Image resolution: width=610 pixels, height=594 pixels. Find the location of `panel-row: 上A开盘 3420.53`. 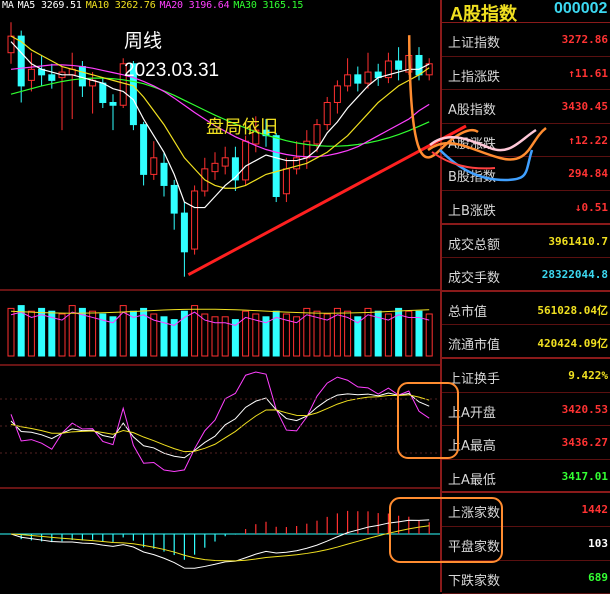

panel-row: 上A开盘 3420.53 is located at coordinates (526, 410).